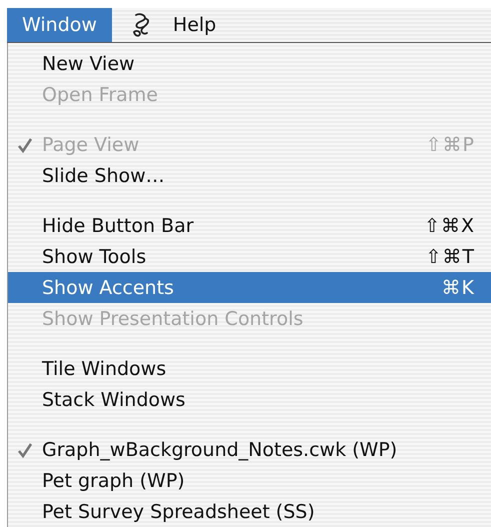 This screenshot has width=491, height=527. What do you see at coordinates (59, 25) in the screenshot?
I see `menu-title: Window` at bounding box center [59, 25].